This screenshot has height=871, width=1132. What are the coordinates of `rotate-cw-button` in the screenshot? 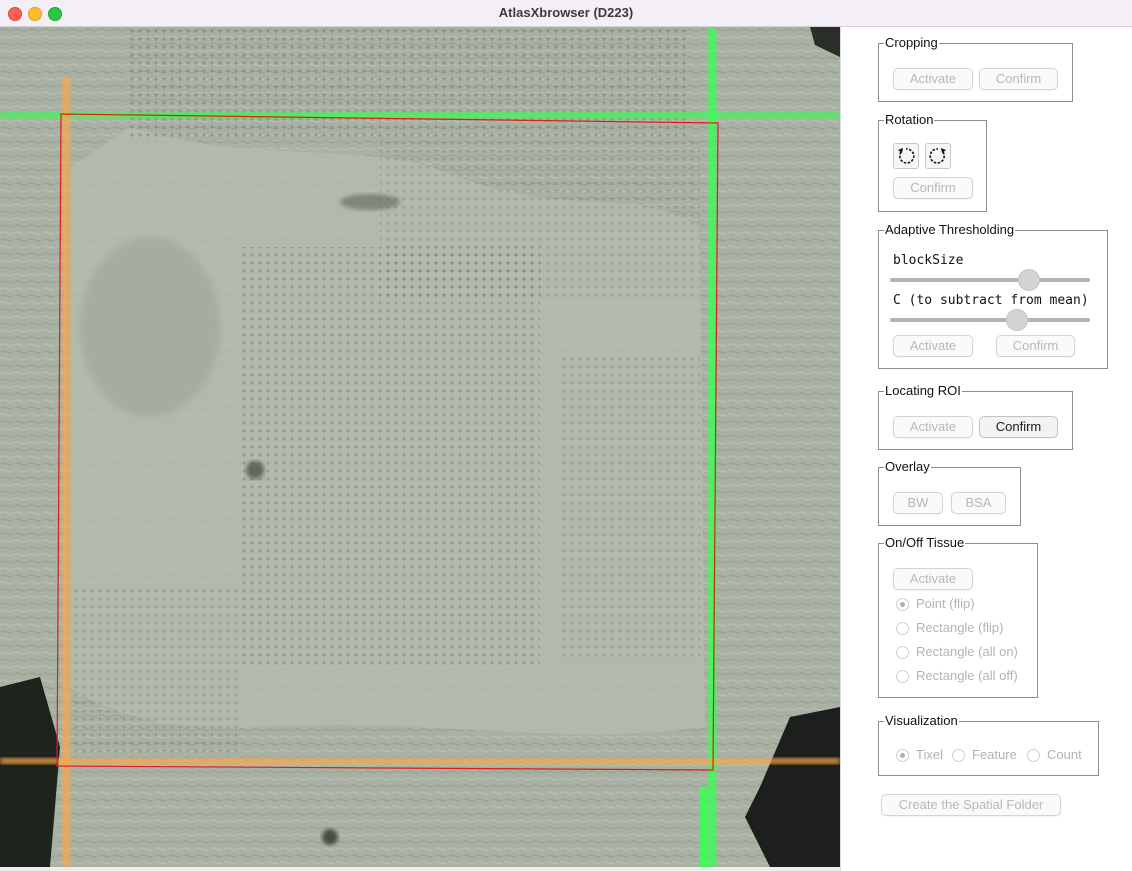 It's located at (938, 156).